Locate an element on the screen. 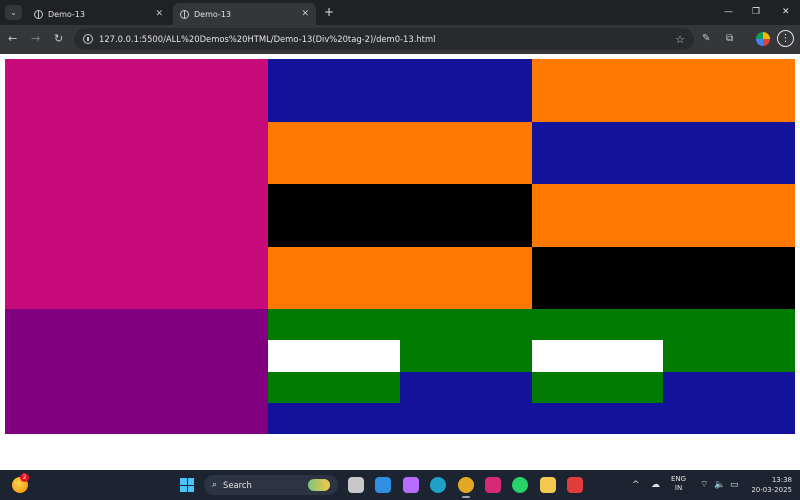 This screenshot has width=800, height=500. taskbar-search-box: ⌕ Search is located at coordinates (271, 485).